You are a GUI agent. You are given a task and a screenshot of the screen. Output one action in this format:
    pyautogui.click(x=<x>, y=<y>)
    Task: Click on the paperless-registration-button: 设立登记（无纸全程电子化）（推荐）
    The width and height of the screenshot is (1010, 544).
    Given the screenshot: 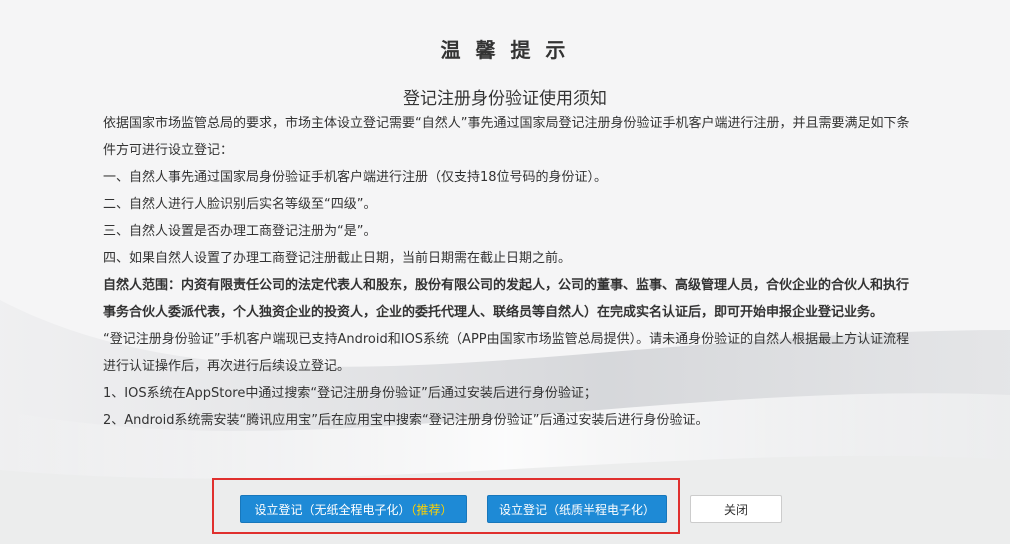 What is the action you would take?
    pyautogui.click(x=353, y=509)
    